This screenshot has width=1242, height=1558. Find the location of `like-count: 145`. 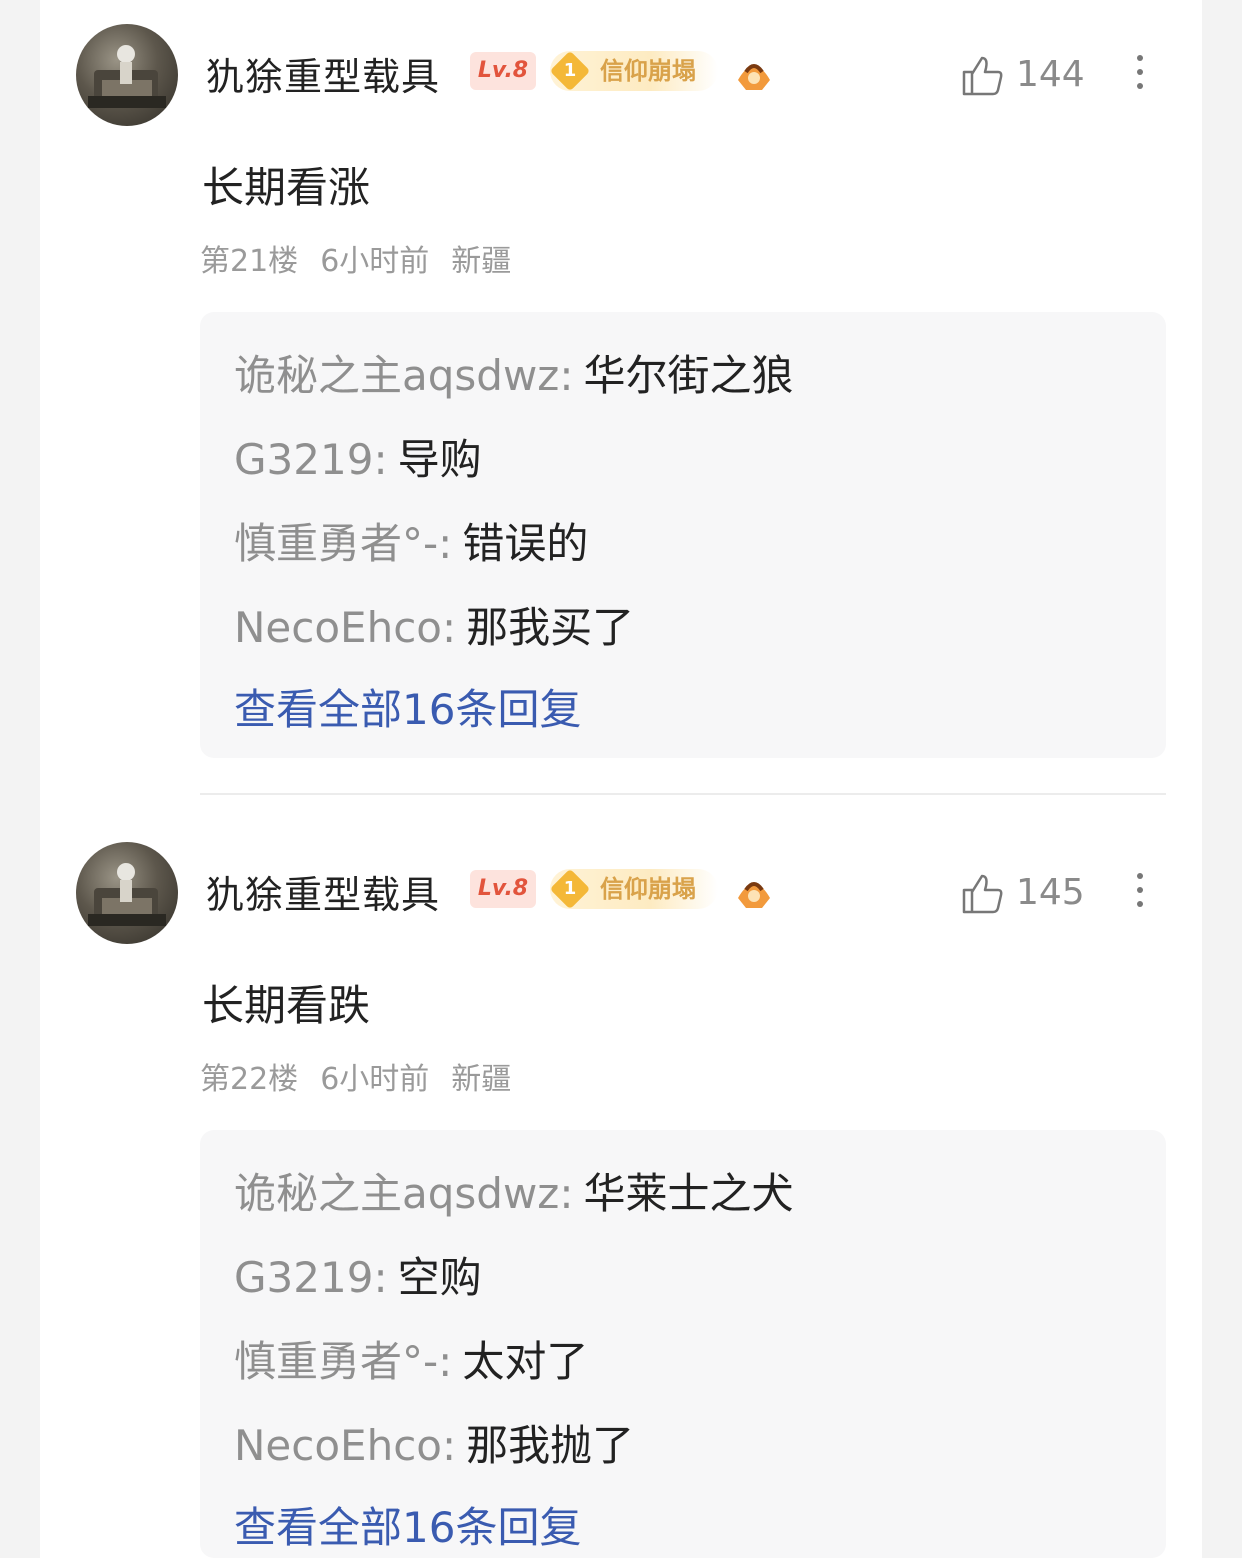

like-count: 145 is located at coordinates (1050, 892).